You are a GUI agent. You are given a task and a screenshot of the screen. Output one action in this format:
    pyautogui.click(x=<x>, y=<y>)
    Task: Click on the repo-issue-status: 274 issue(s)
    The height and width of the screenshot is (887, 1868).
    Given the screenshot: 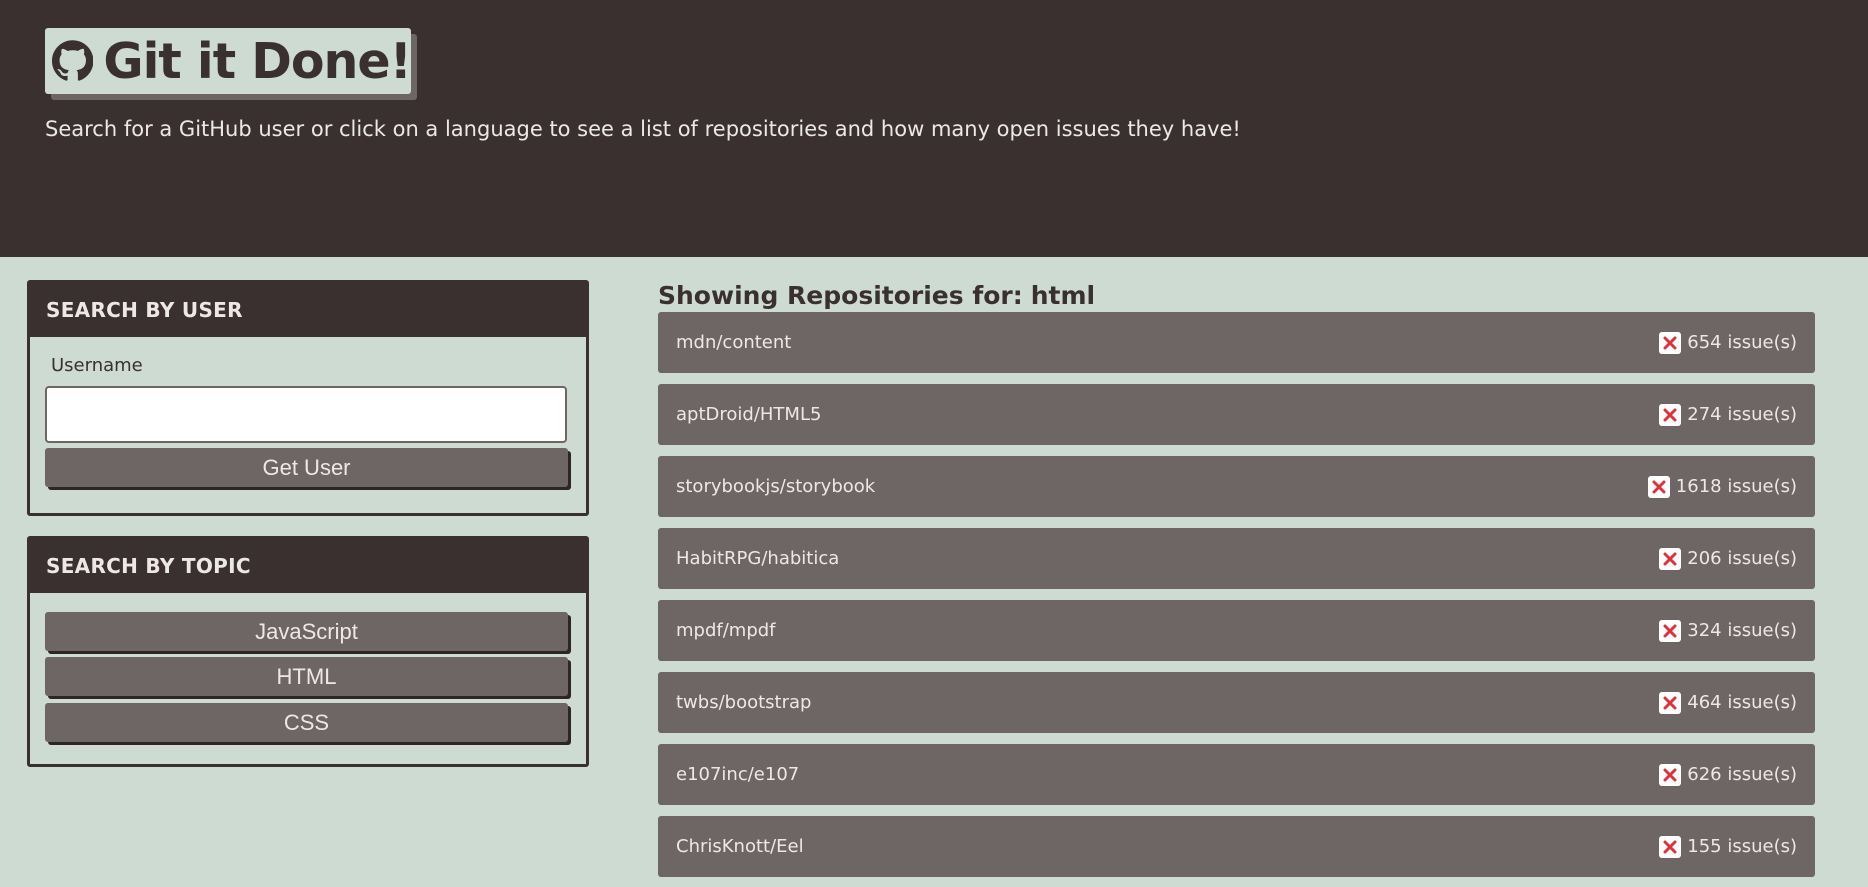 What is the action you would take?
    pyautogui.click(x=1728, y=414)
    